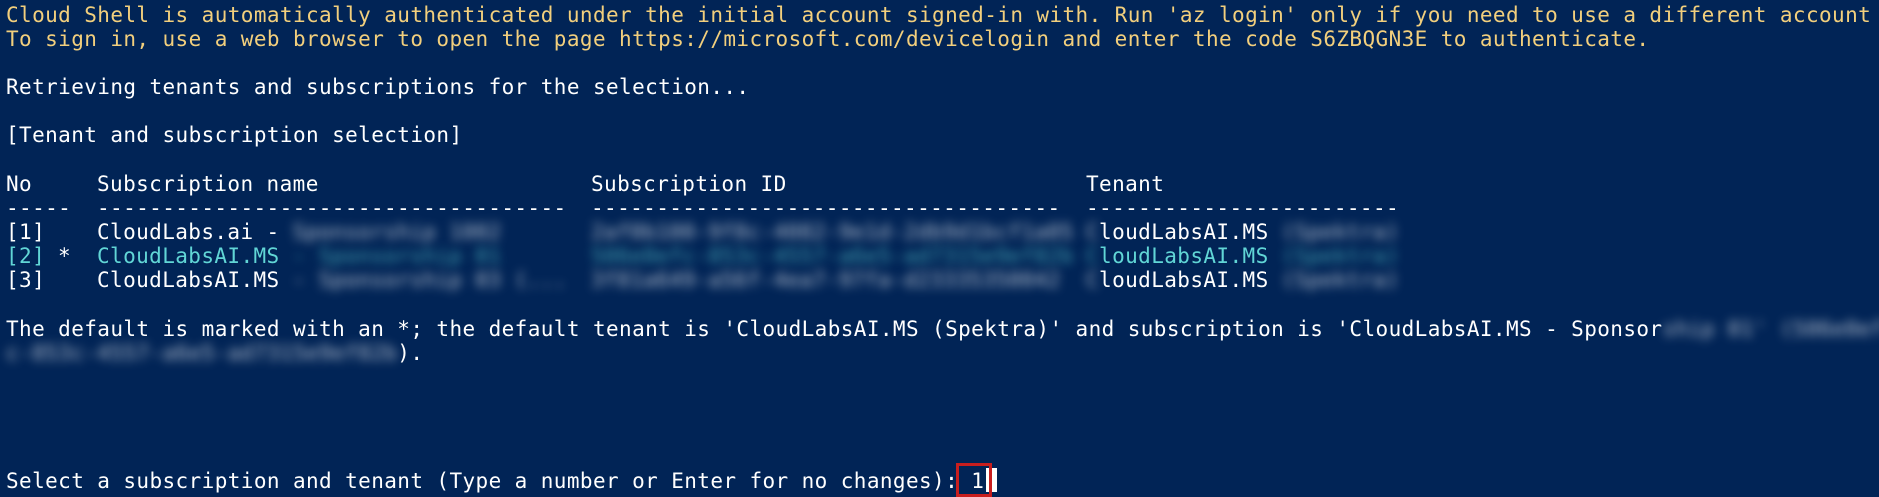 This screenshot has height=497, width=1879. I want to click on redacted-text: - Sponsorship 01, so click(390, 256).